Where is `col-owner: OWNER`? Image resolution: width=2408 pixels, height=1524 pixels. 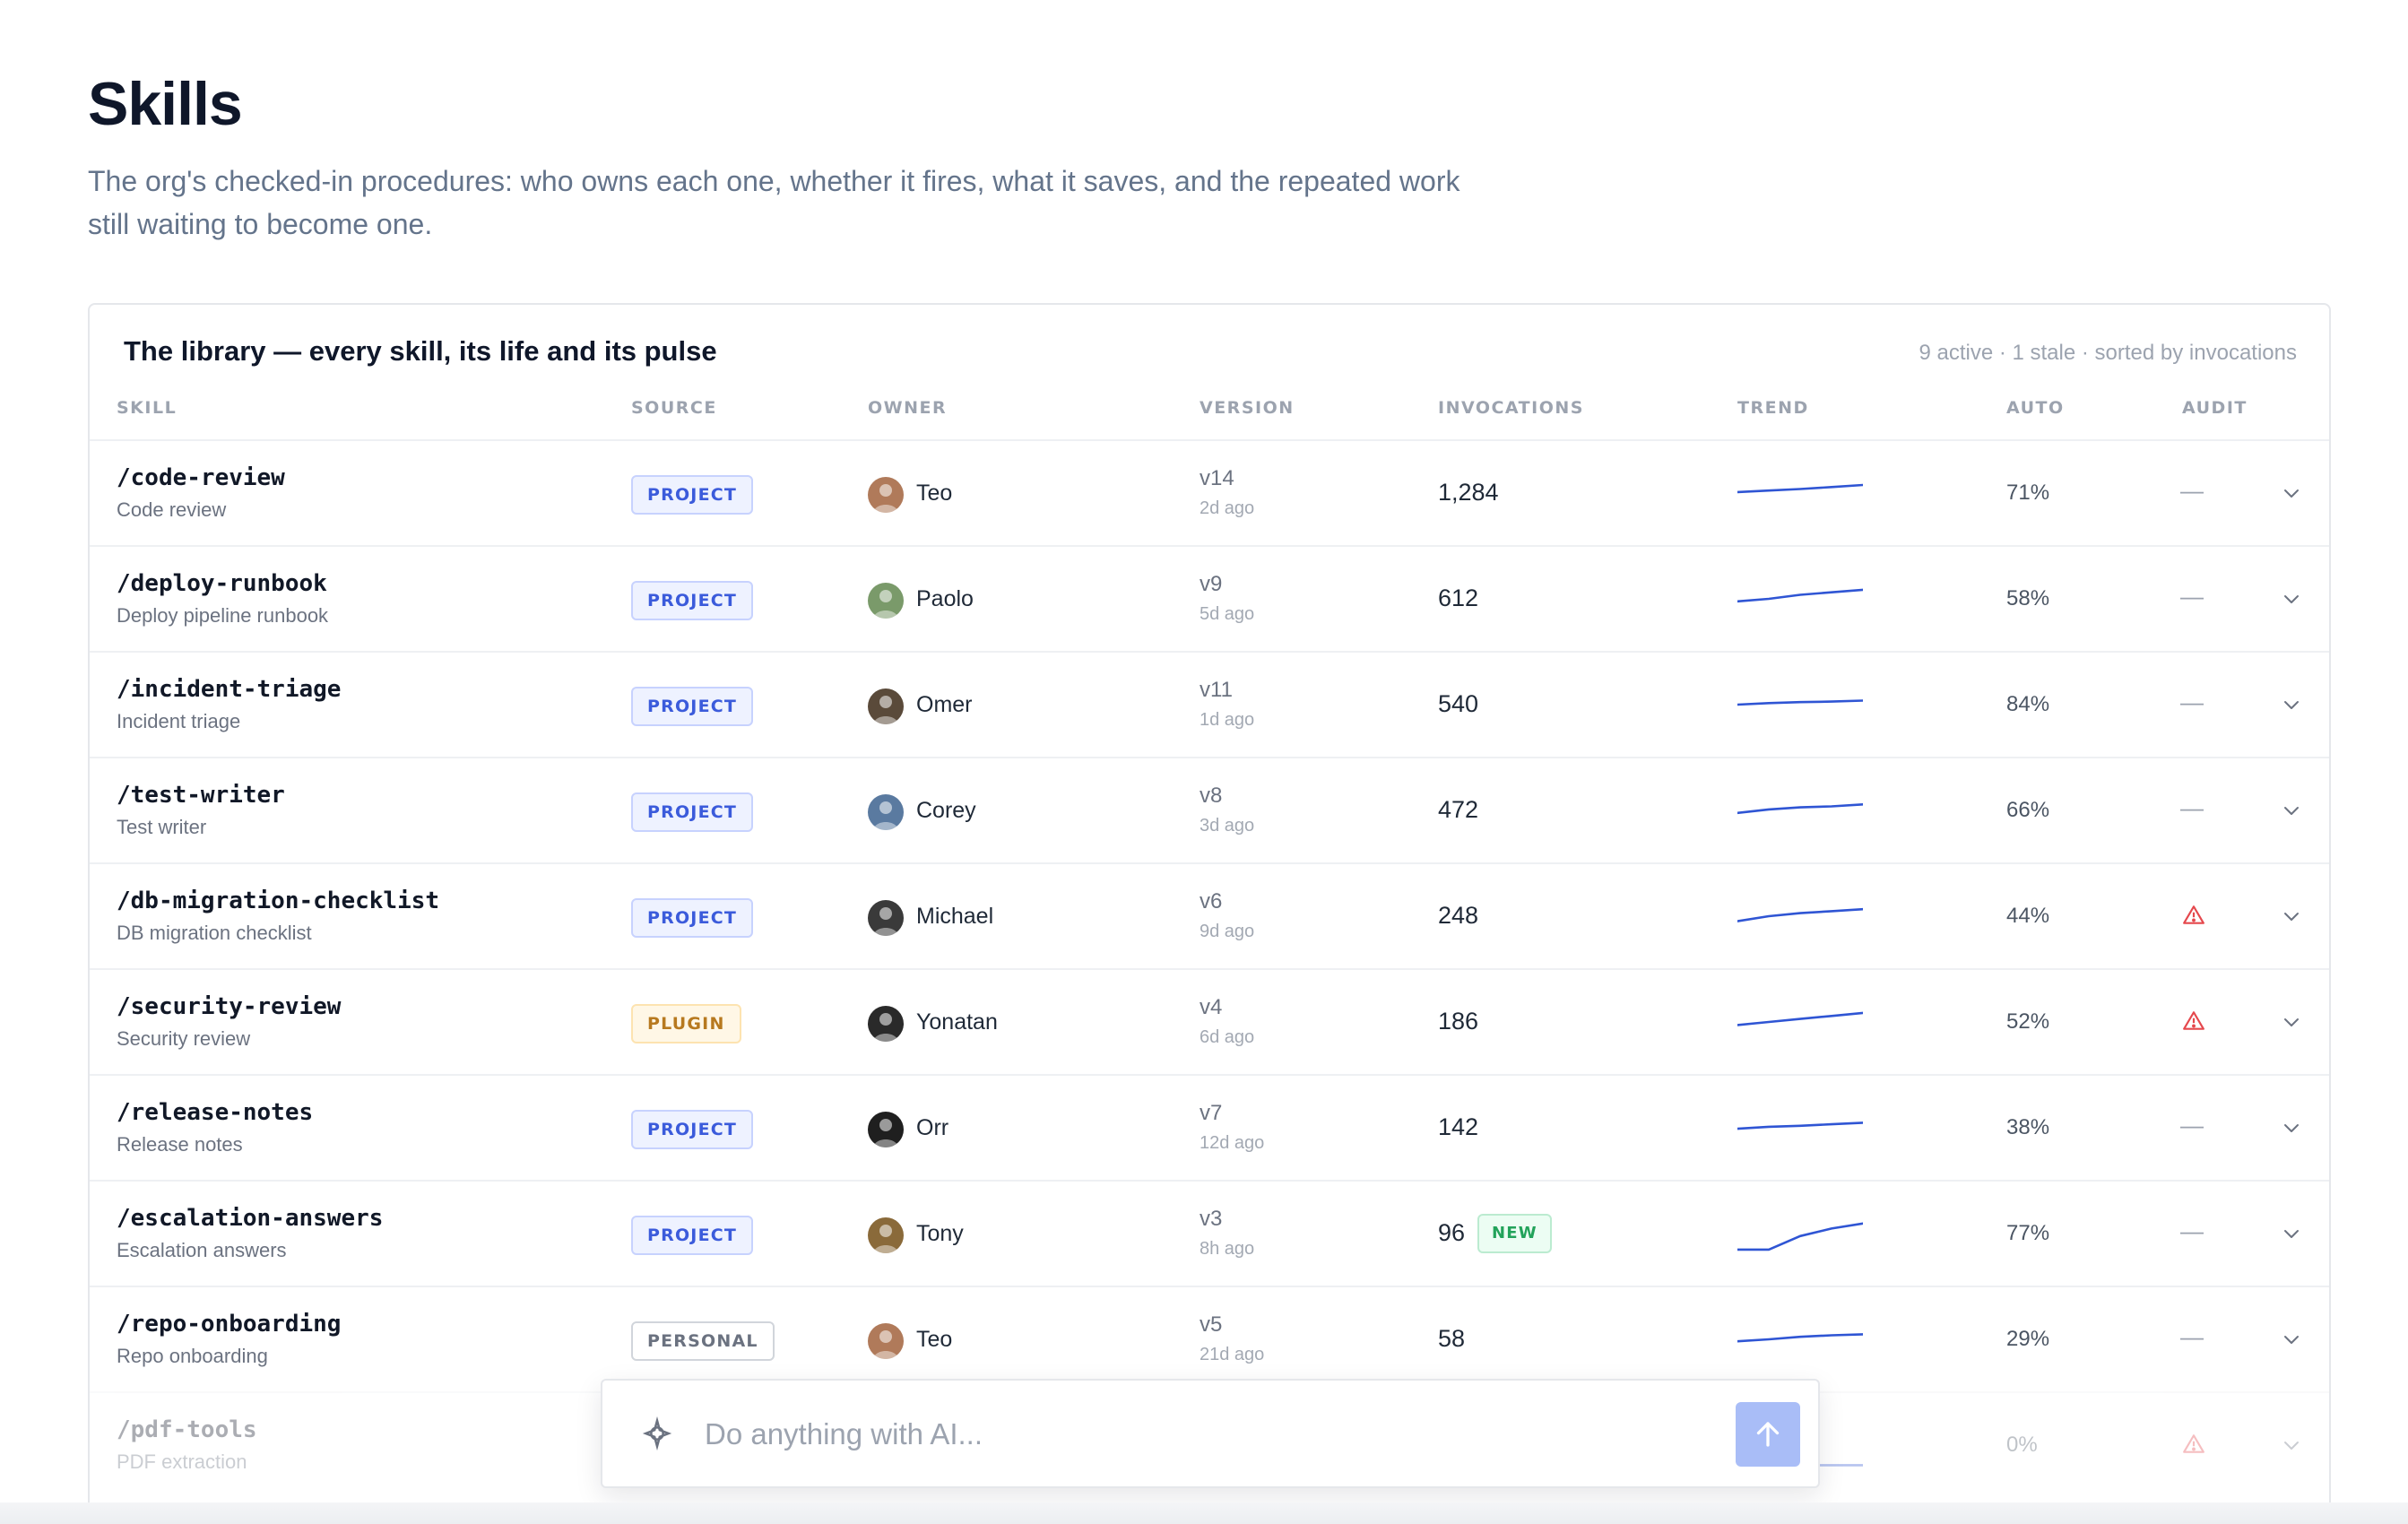 col-owner: OWNER is located at coordinates (907, 408).